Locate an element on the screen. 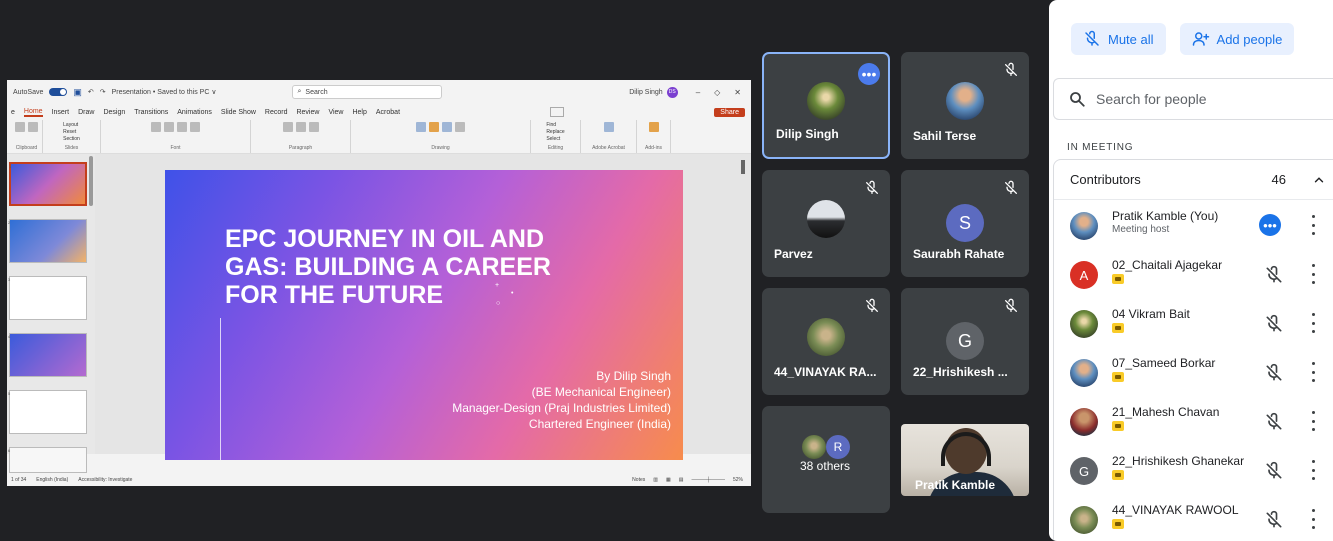 The image size is (1333, 541). chevron-up-icon is located at coordinates (1319, 180).